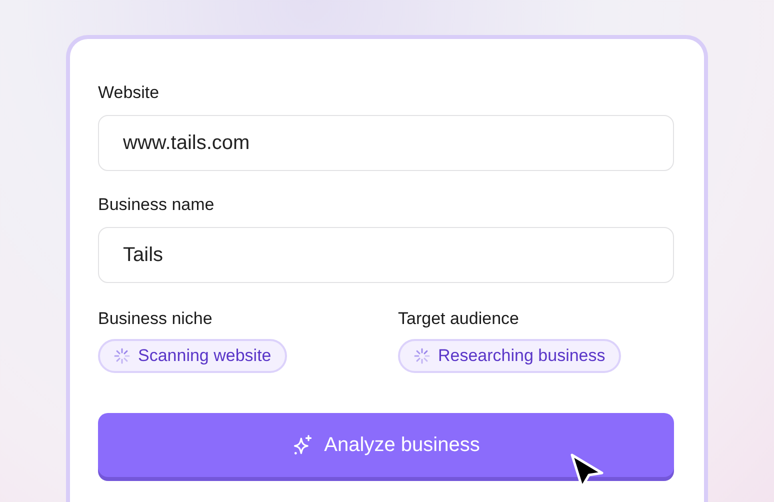 The image size is (774, 502). What do you see at coordinates (386, 143) in the screenshot?
I see `text-input-field: www.tails.com` at bounding box center [386, 143].